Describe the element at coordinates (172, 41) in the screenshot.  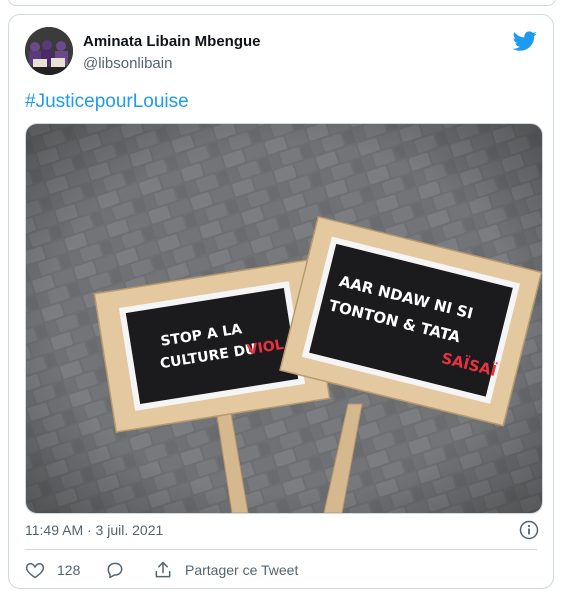
I see `author-name: Aminata Libain Mbengue` at that location.